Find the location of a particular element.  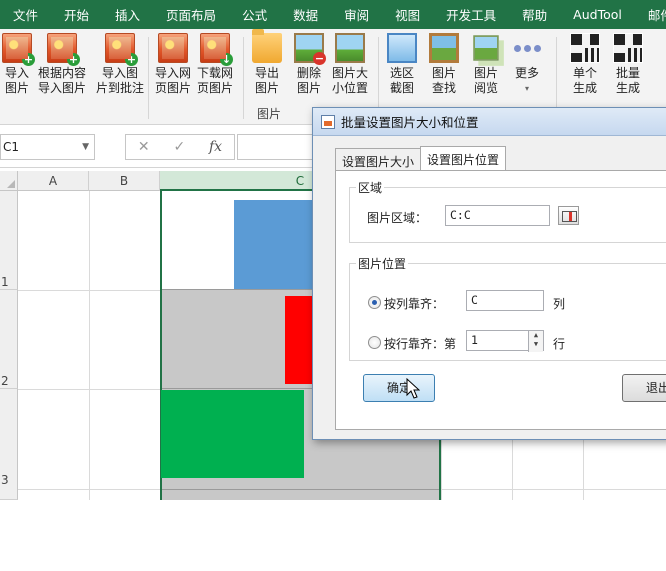

insert-function-icon: fx is located at coordinates (215, 147).